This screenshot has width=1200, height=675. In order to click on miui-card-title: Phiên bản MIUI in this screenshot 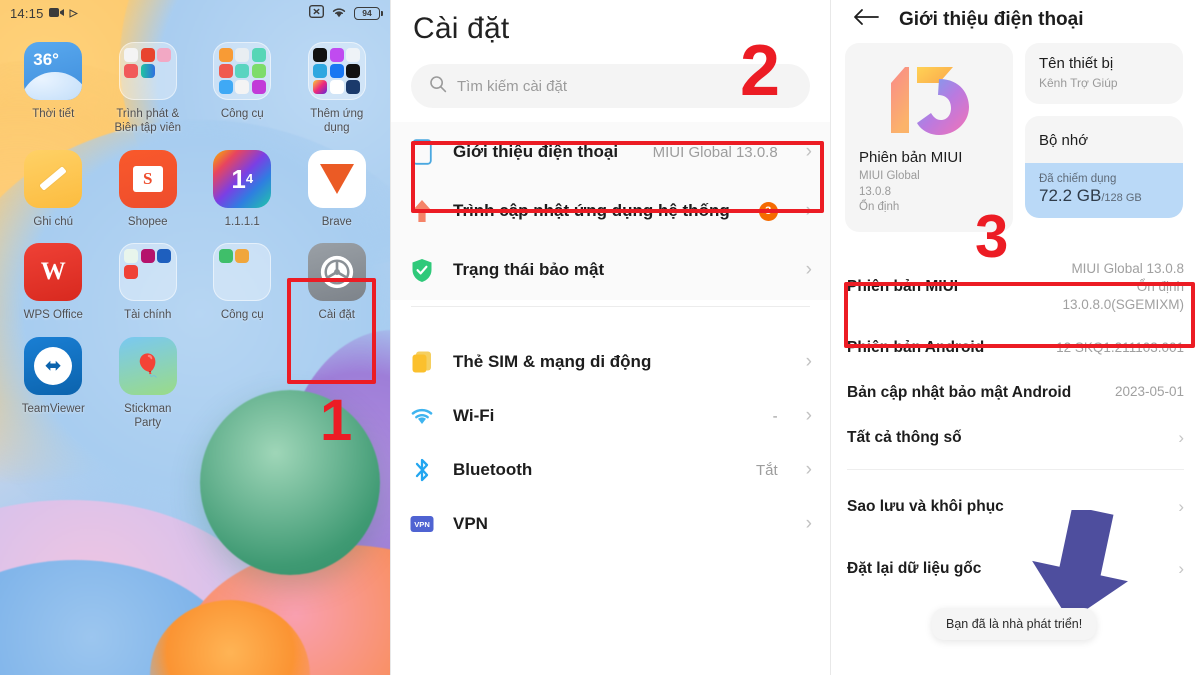, I will do `click(911, 157)`.